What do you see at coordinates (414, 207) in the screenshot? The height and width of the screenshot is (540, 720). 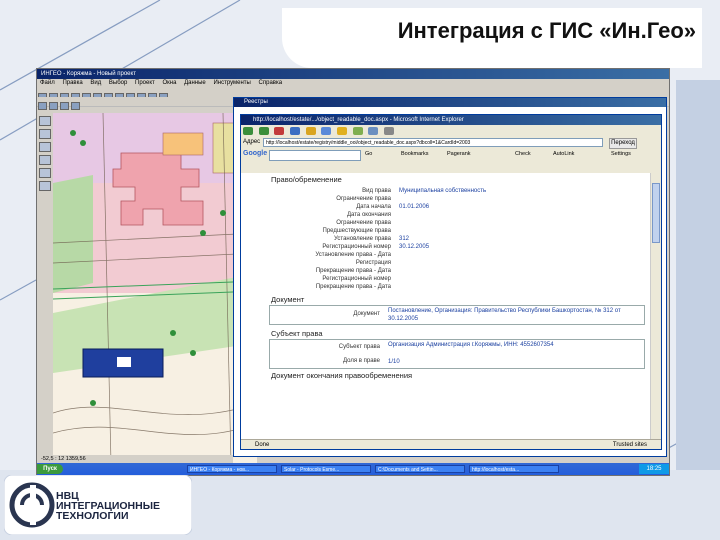 I see `field-value: 01.01.2006` at bounding box center [414, 207].